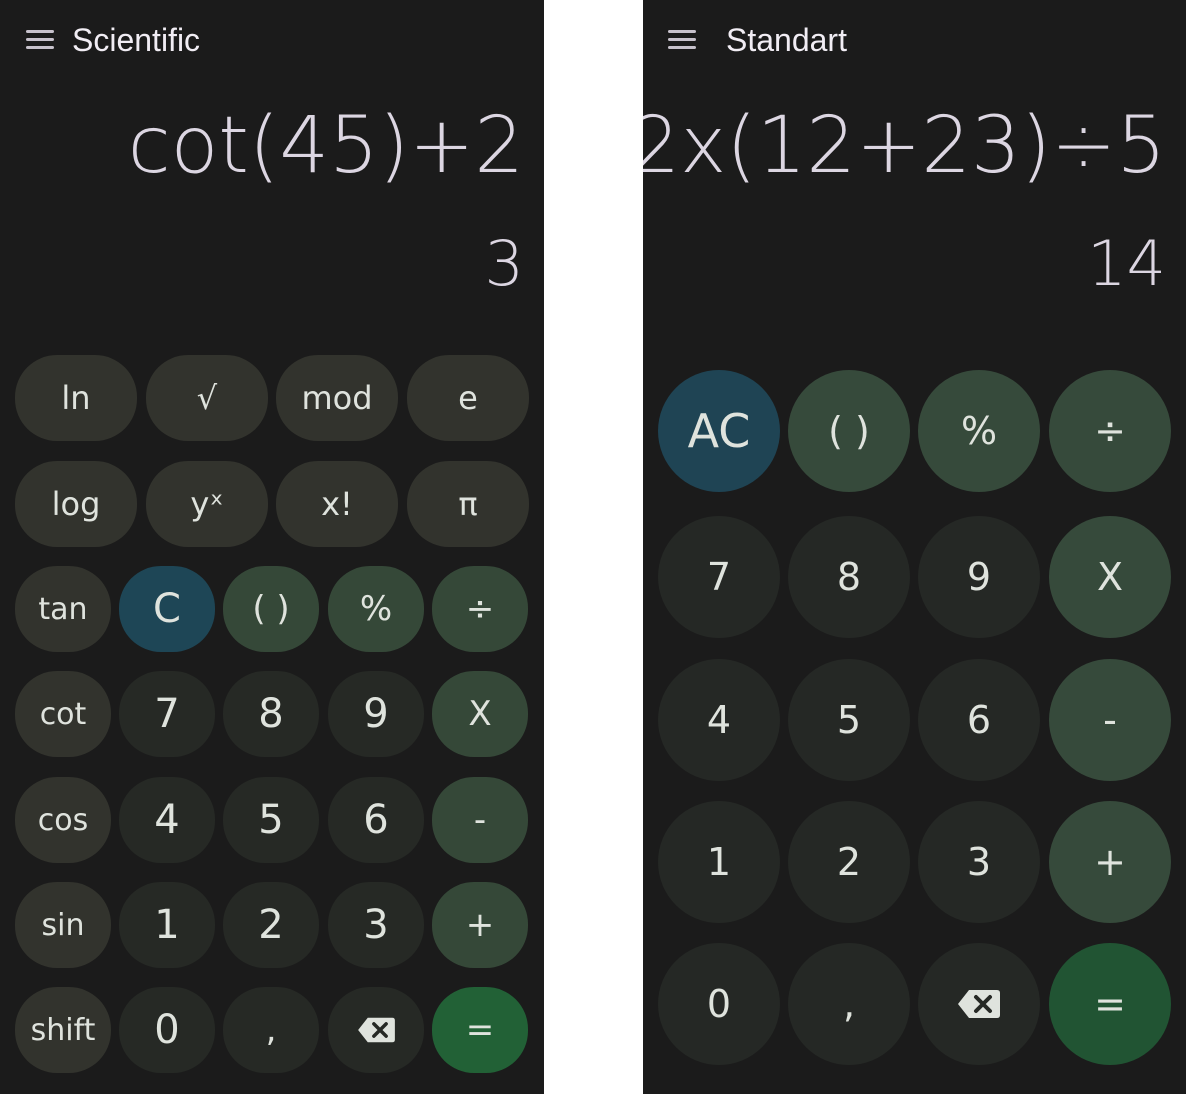 This screenshot has width=1186, height=1094. Describe the element at coordinates (63, 609) in the screenshot. I see `tan-button: tan` at that location.